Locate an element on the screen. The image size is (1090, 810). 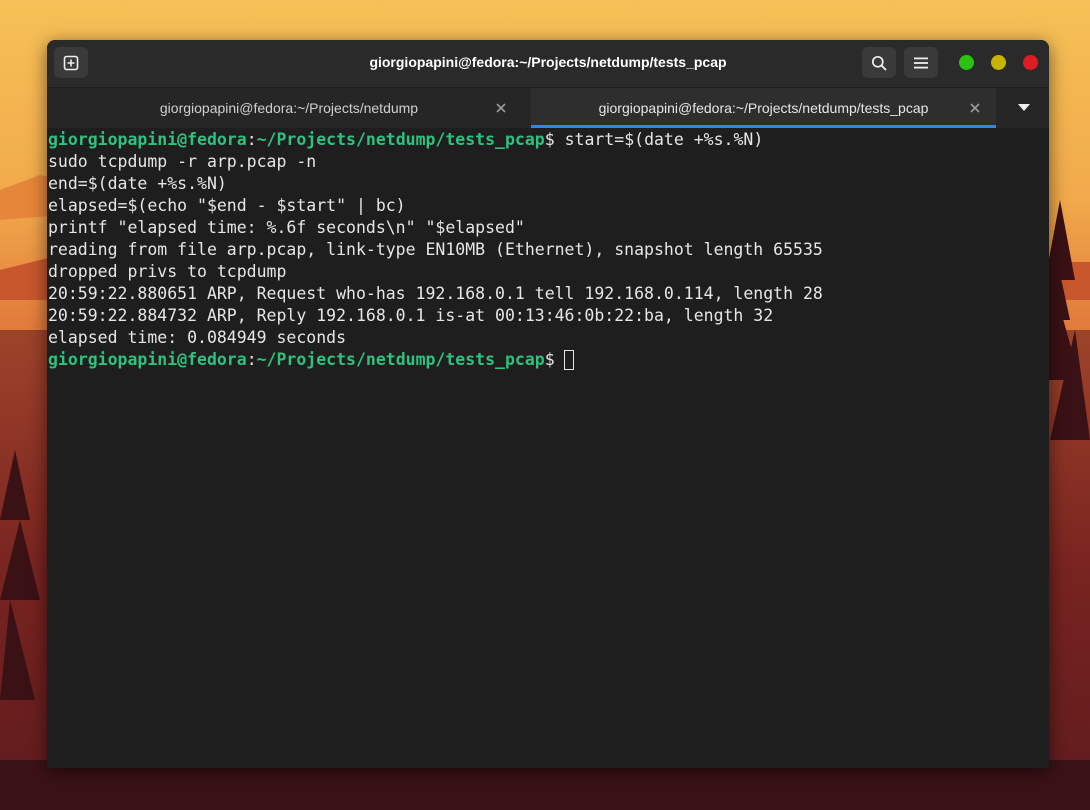
search-icon is located at coordinates (879, 62).